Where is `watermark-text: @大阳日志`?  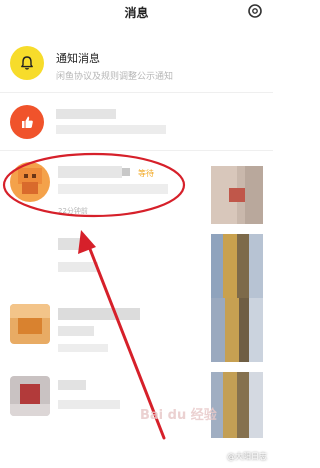
watermark-text: @大阳日志 is located at coordinates (247, 456).